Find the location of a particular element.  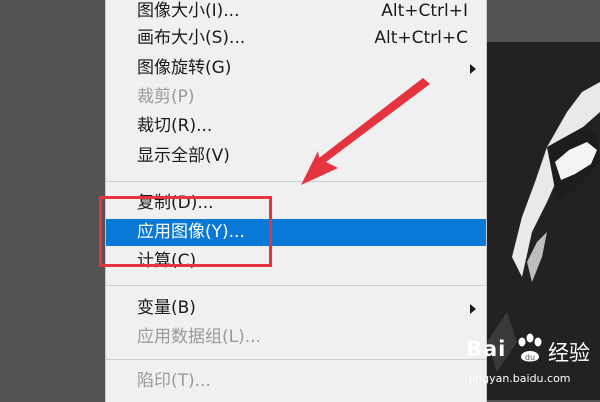

watermark-url: jingyan.baidu.com is located at coordinates (520, 378).